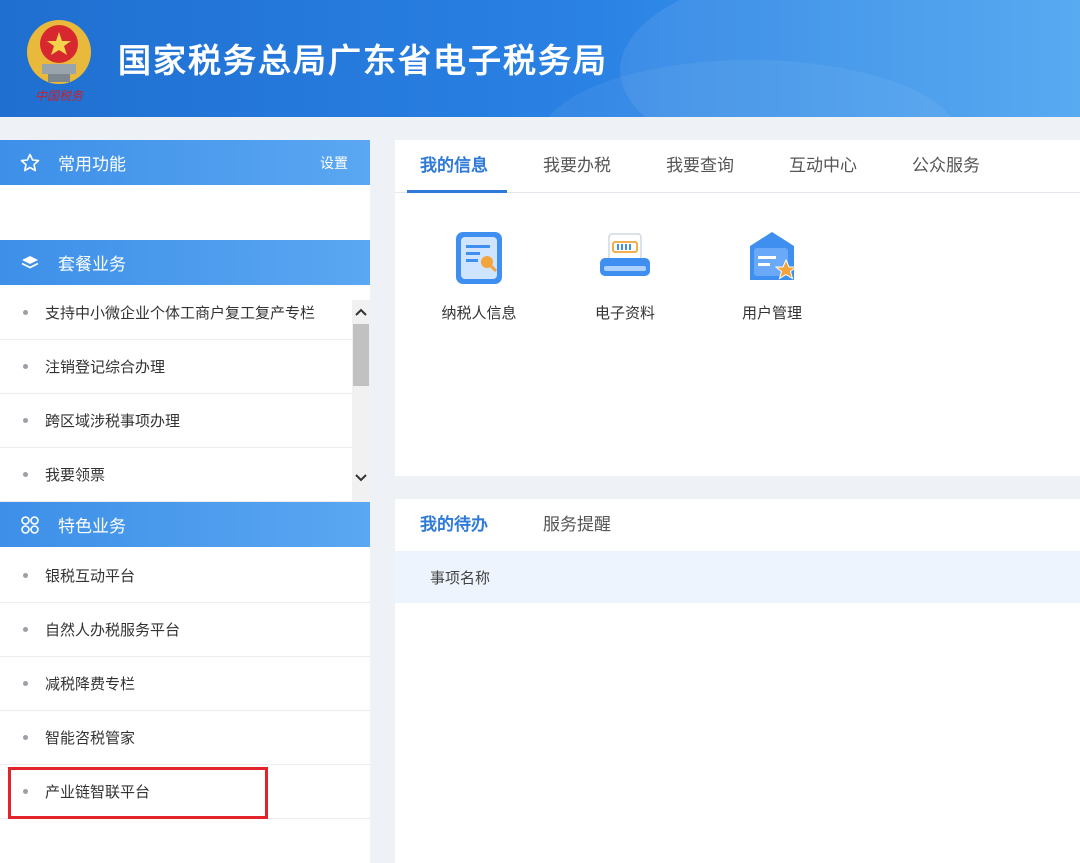  What do you see at coordinates (361, 355) in the screenshot?
I see `scrollbar-thumb` at bounding box center [361, 355].